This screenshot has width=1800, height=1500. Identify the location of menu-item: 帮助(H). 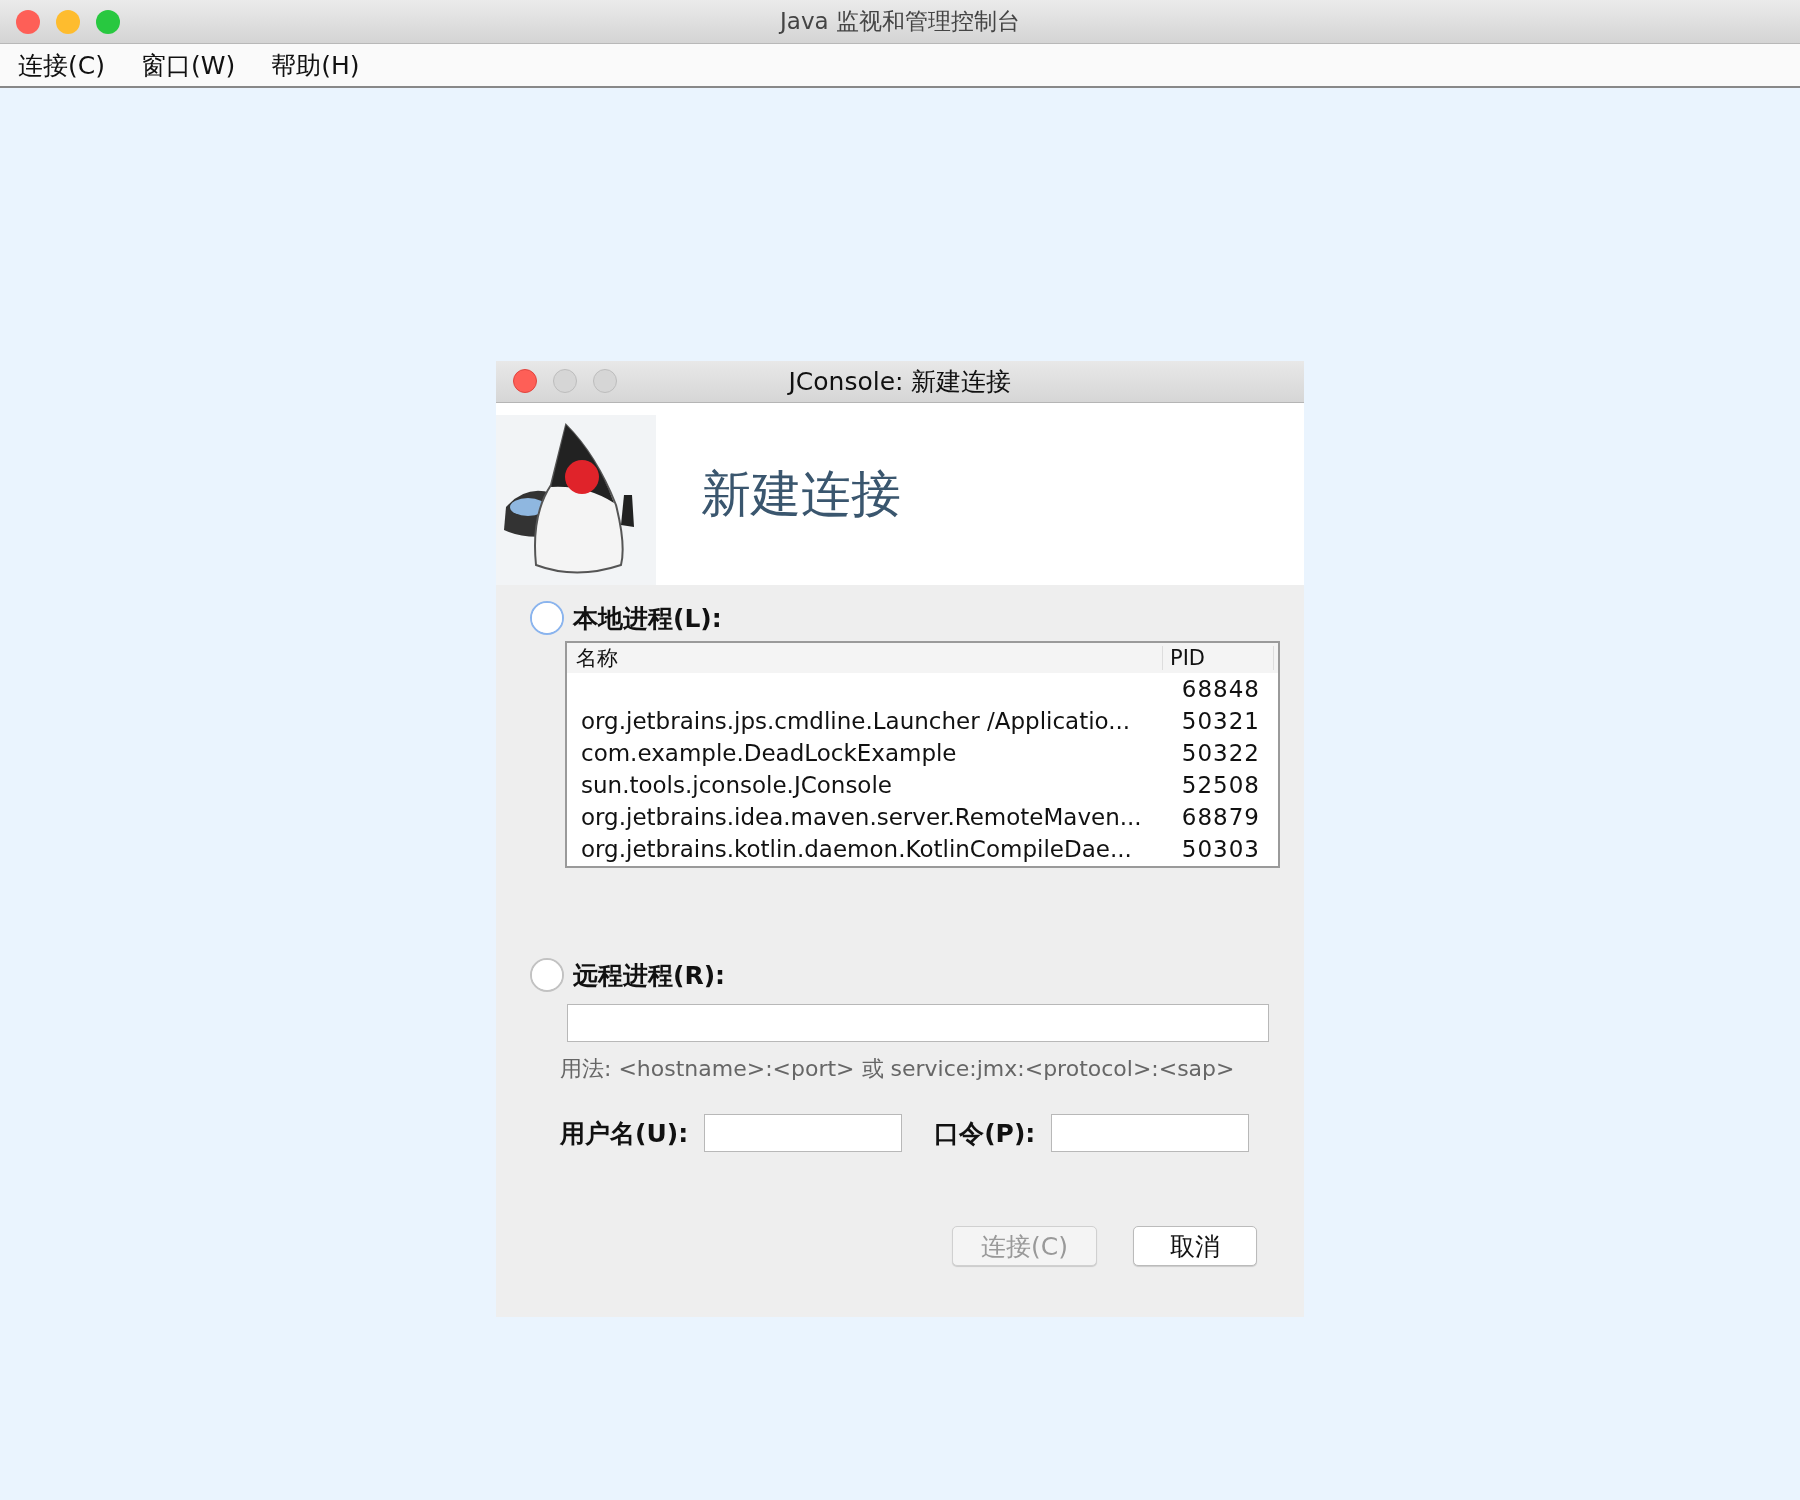
(315, 65).